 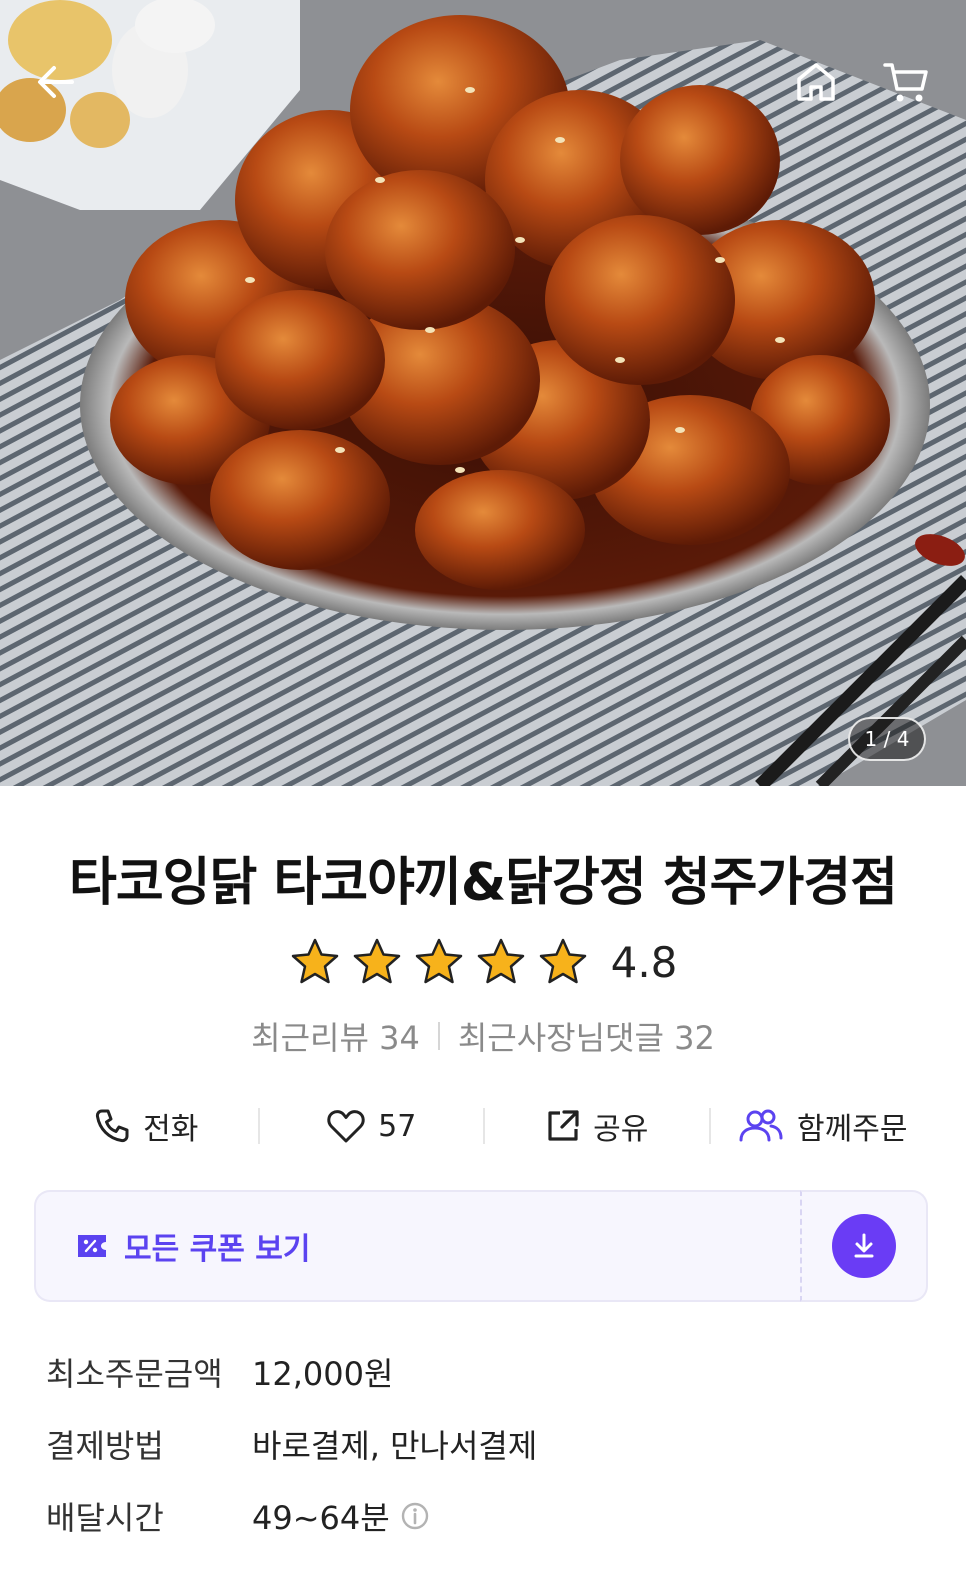 What do you see at coordinates (644, 962) in the screenshot?
I see `rating-value: 4.8` at bounding box center [644, 962].